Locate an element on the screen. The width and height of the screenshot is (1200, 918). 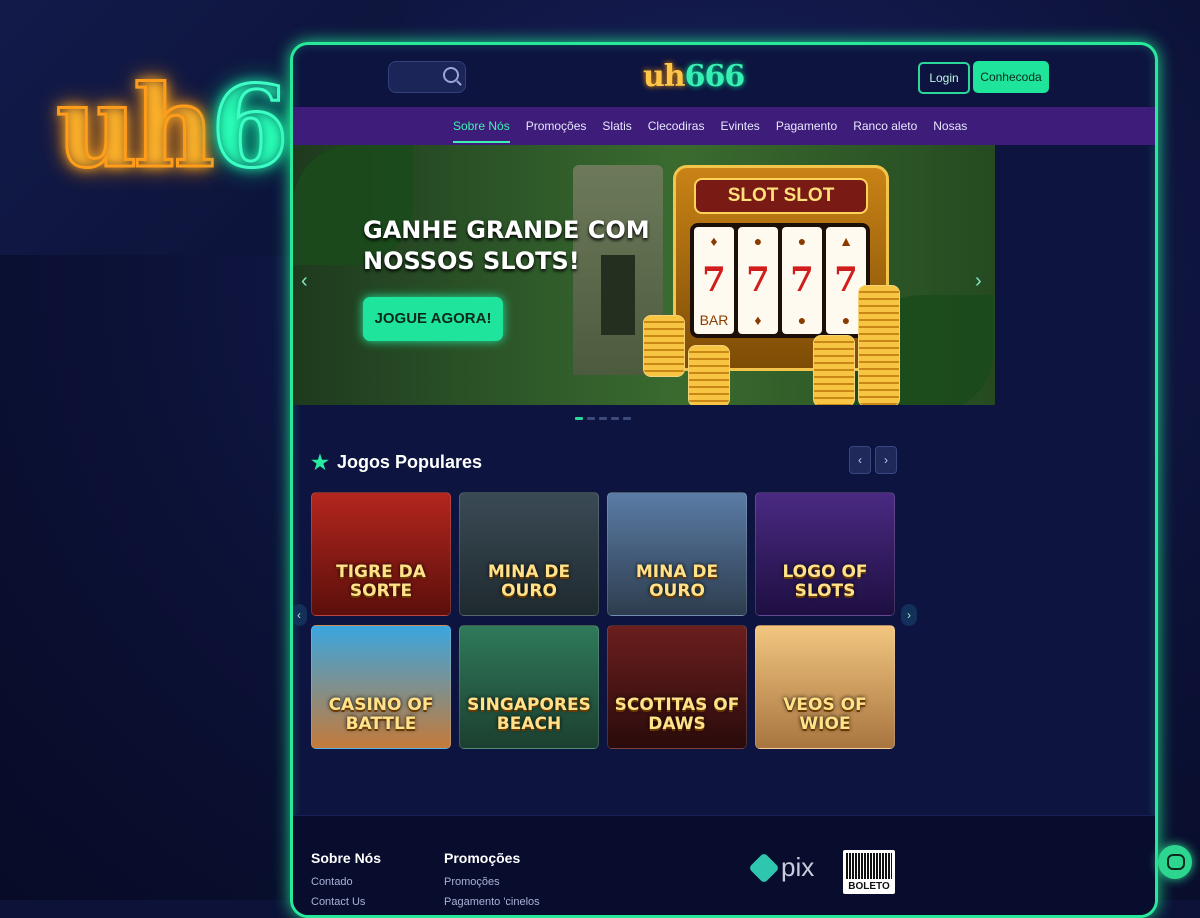
footer-col-promotions: Promoções Promoções Pagamento 'cinelos is located at coordinates (492, 882).